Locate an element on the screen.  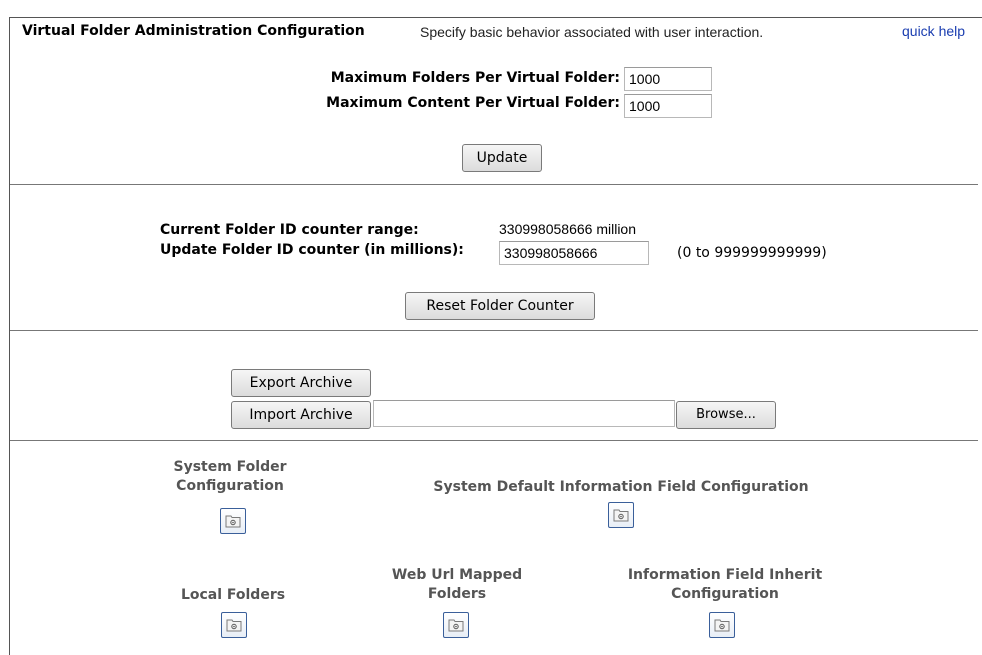
system-folder-config-label: System Folder Configuration is located at coordinates (230, 476).